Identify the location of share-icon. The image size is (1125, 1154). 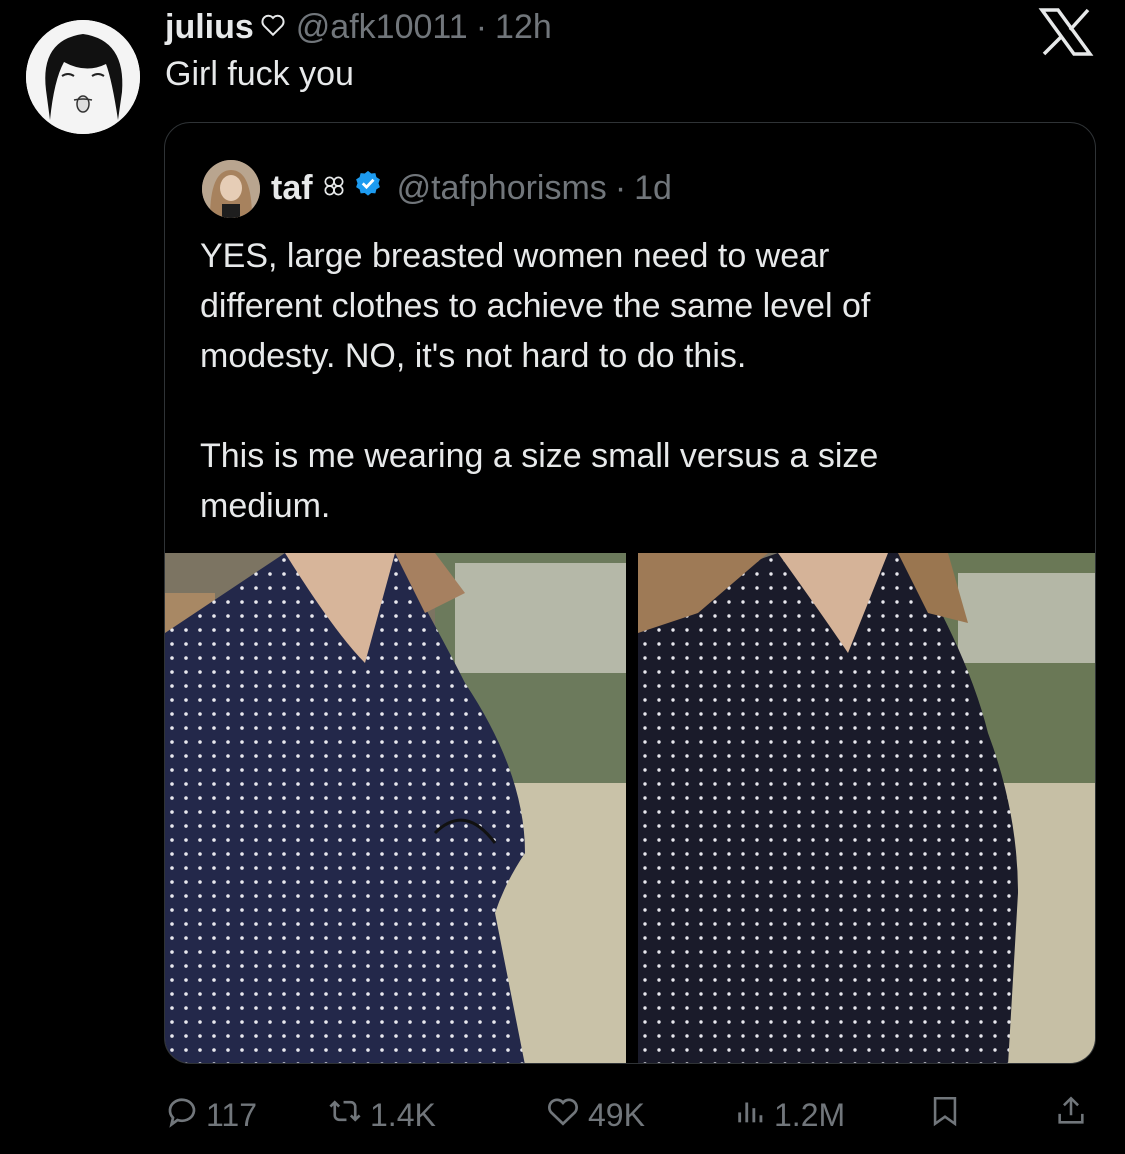
(1074, 1115).